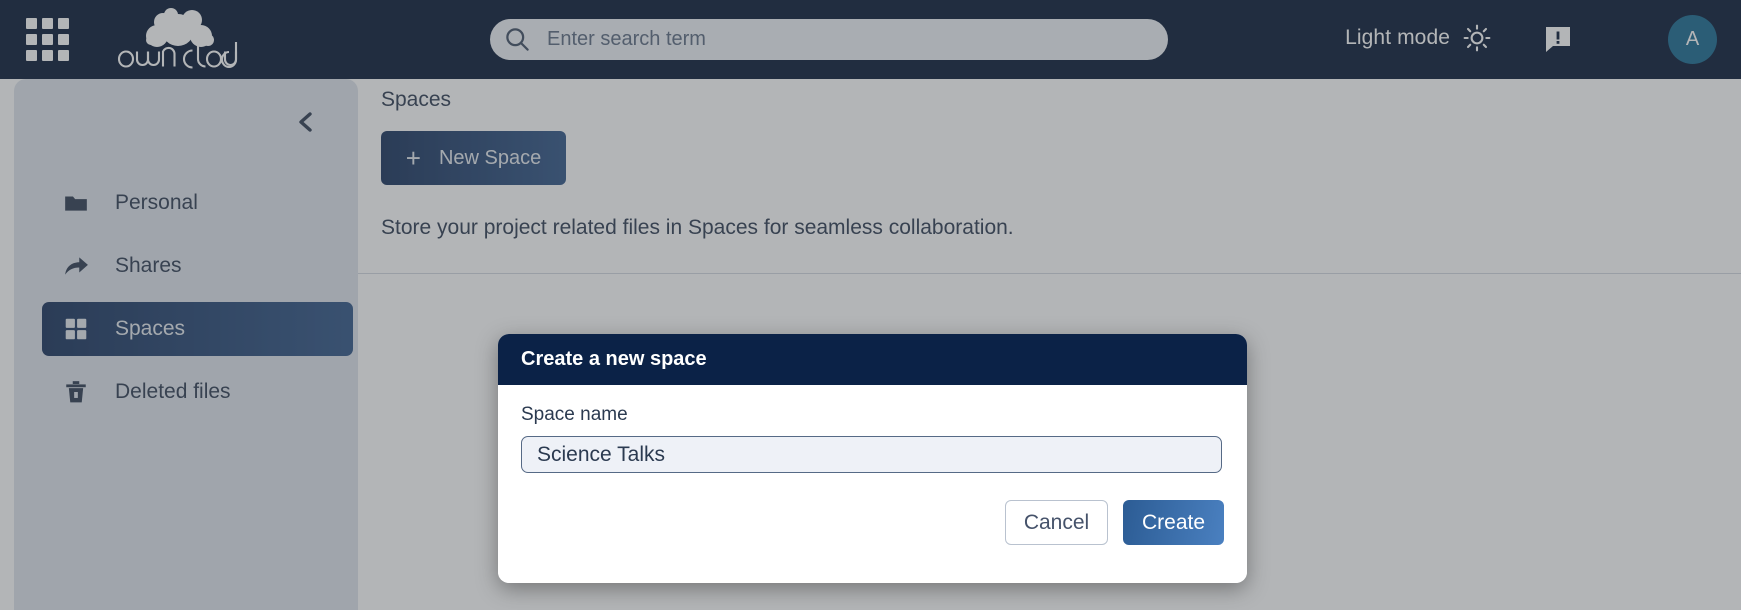  What do you see at coordinates (1056, 522) in the screenshot?
I see `cancel-button: Cancel` at bounding box center [1056, 522].